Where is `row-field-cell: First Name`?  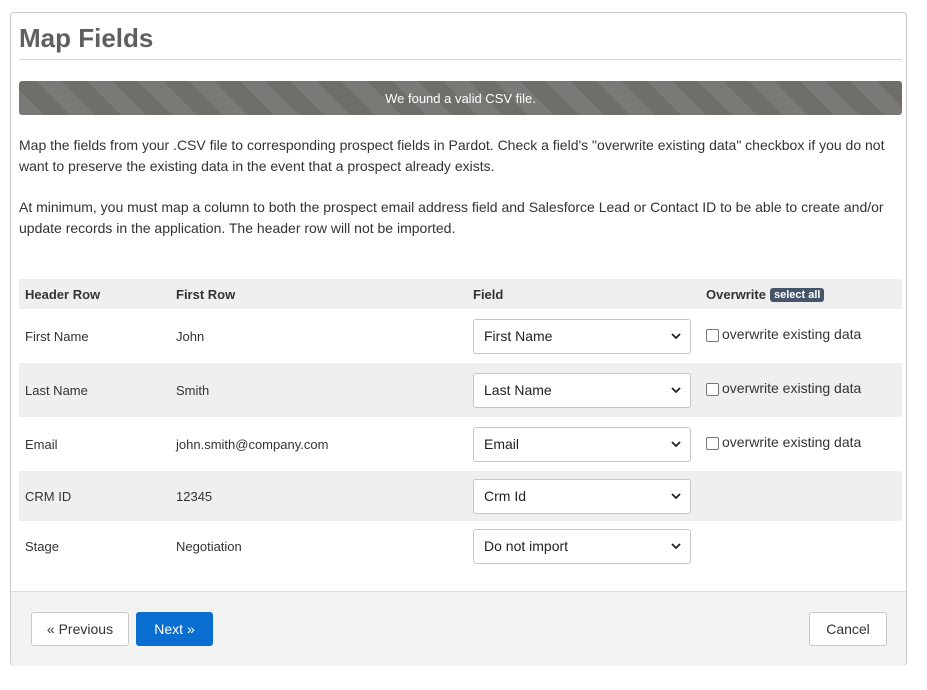 row-field-cell: First Name is located at coordinates (583, 336).